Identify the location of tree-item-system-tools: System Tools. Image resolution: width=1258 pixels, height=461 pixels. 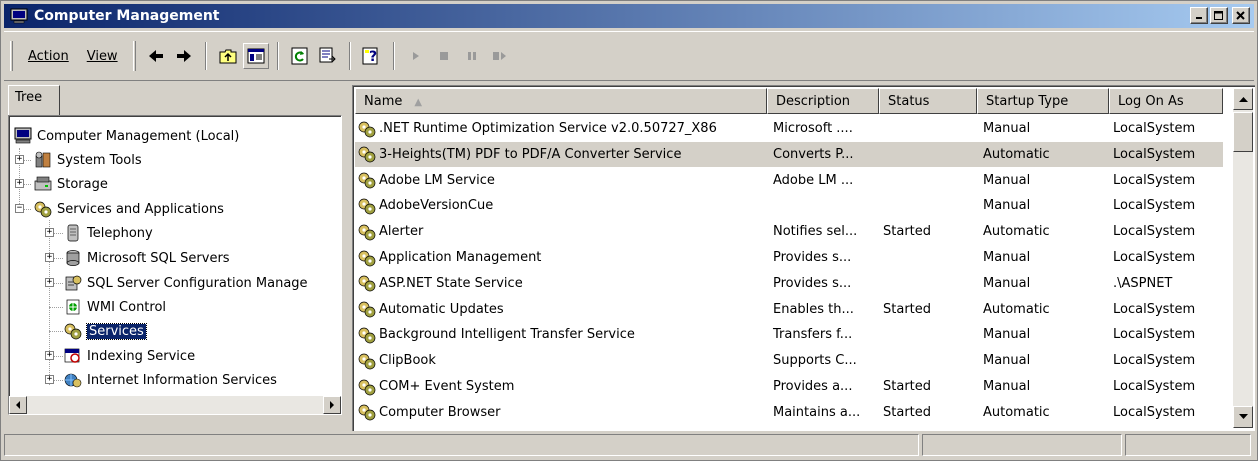
(87, 160).